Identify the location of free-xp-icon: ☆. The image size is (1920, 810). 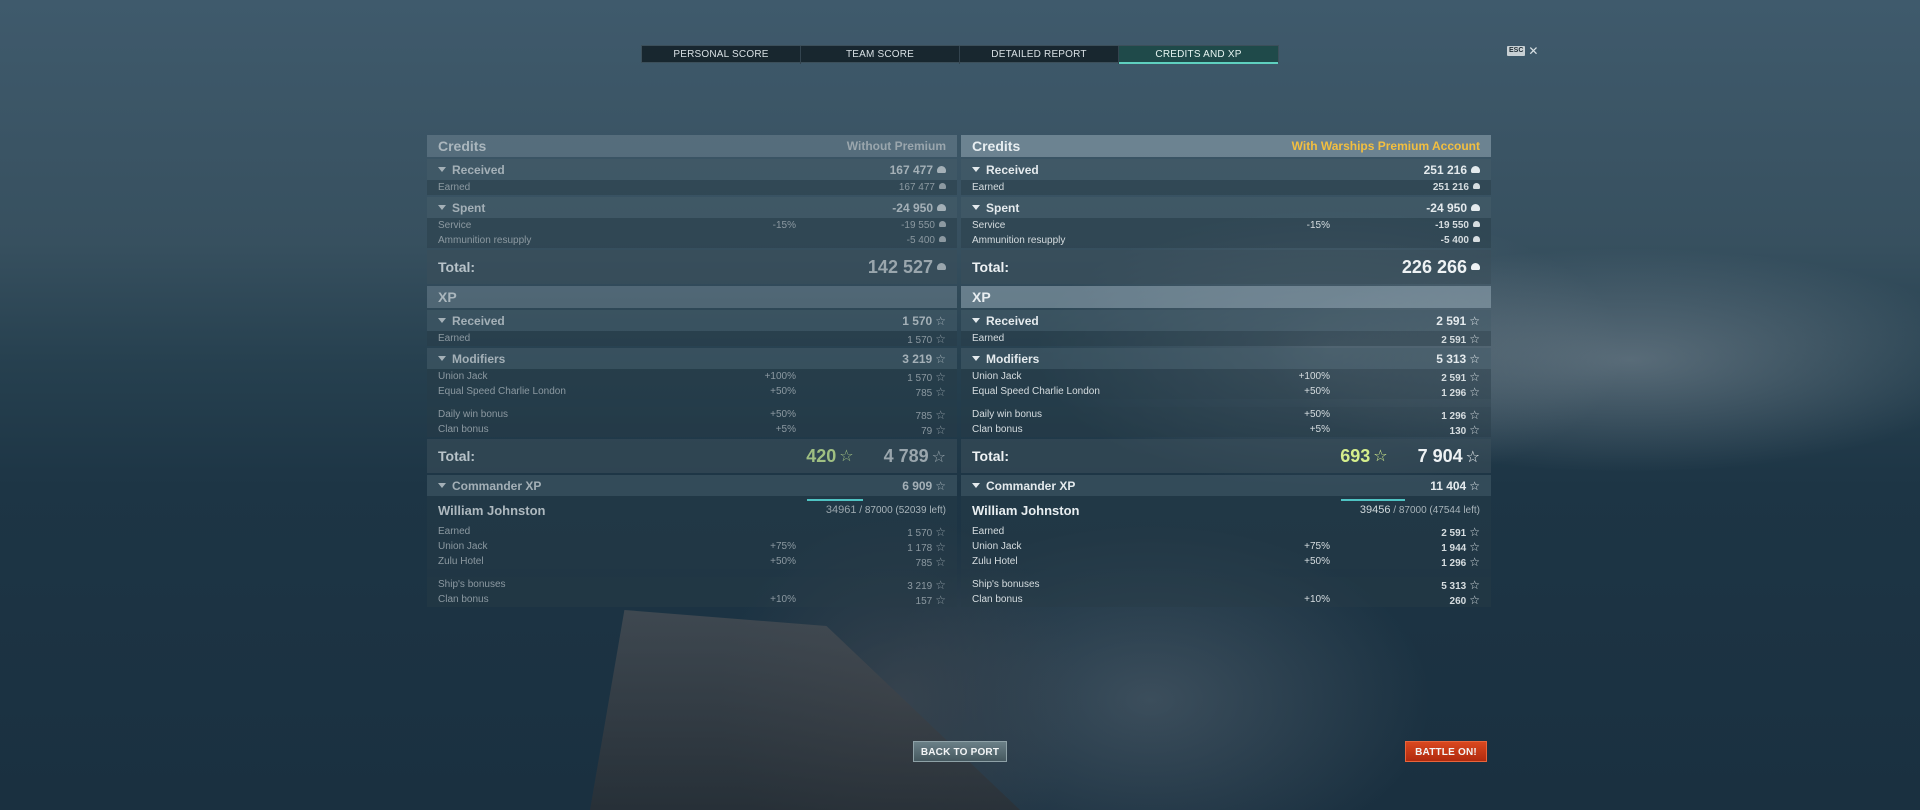
(1380, 456).